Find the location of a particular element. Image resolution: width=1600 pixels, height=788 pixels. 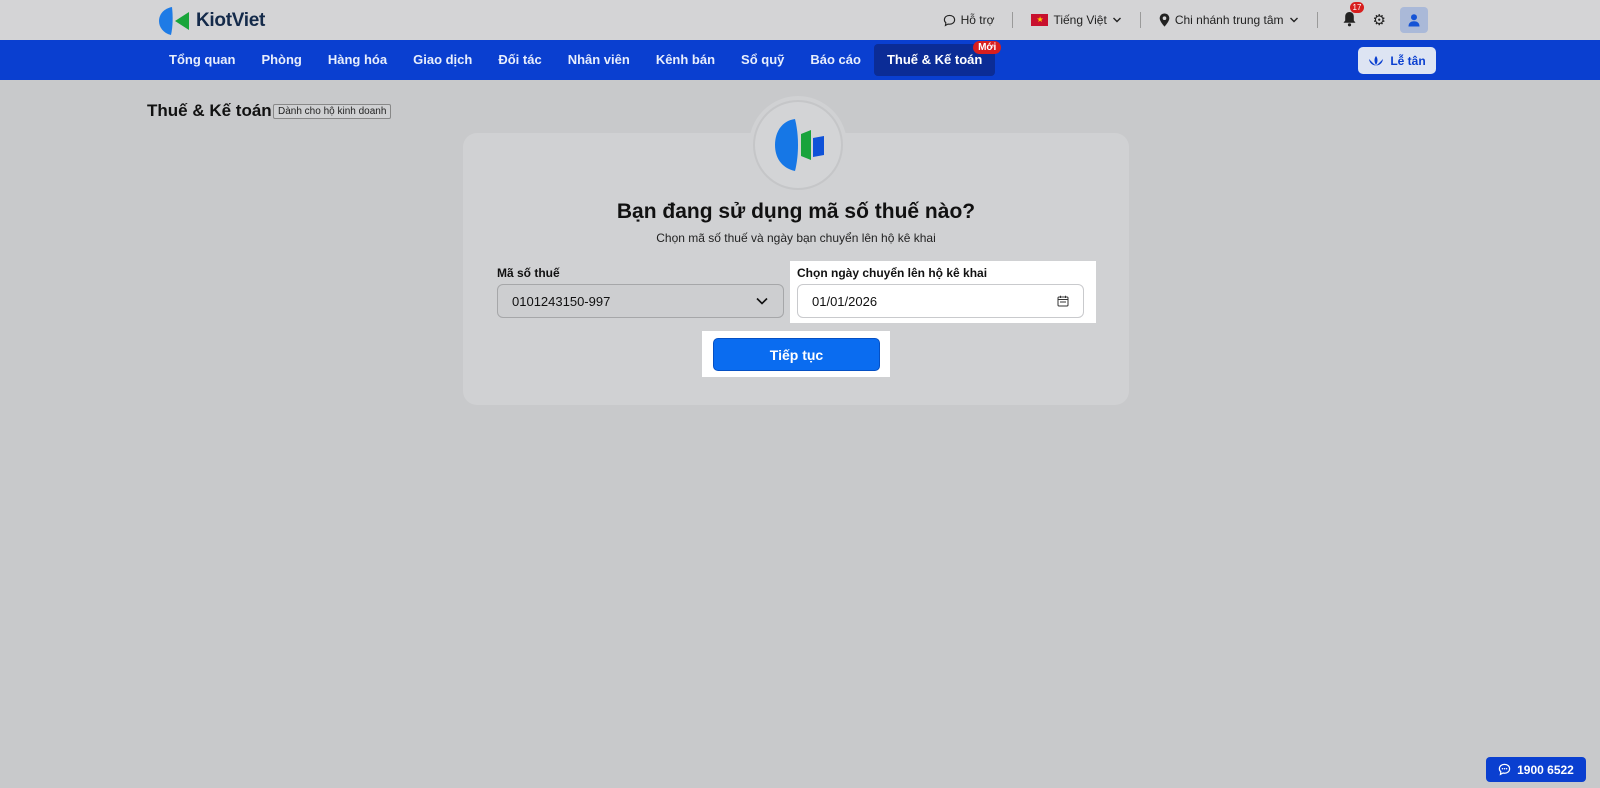

nav-item-transactions: Giao dịch is located at coordinates (442, 60).